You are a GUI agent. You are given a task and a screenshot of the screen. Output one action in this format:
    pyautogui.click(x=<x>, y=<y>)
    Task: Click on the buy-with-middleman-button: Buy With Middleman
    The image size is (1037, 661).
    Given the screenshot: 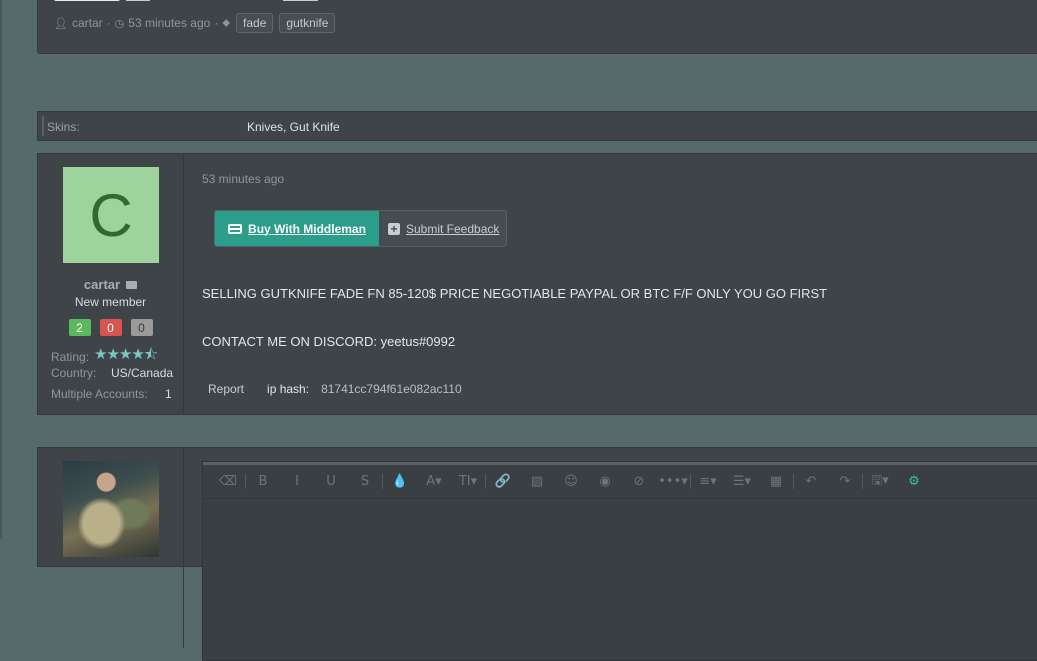 What is the action you would take?
    pyautogui.click(x=297, y=228)
    